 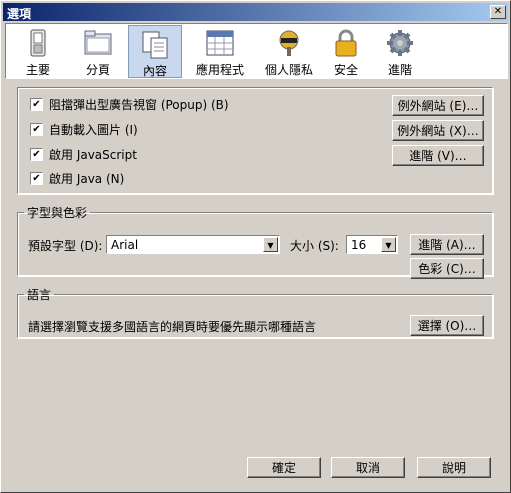 I want to click on tab-label: 主要, so click(x=37, y=70).